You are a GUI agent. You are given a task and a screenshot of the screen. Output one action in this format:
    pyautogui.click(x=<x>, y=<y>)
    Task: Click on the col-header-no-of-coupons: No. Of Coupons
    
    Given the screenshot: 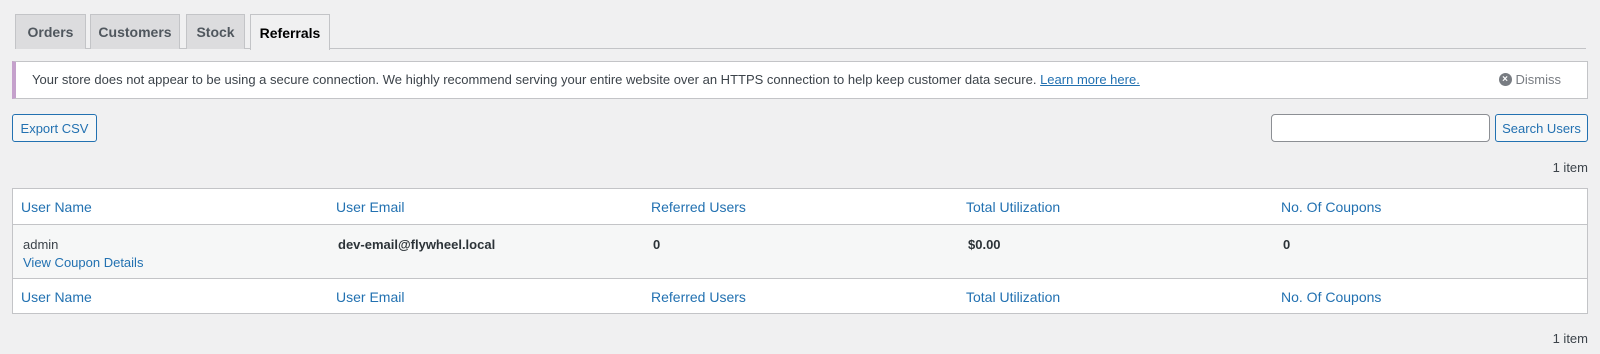 What is the action you would take?
    pyautogui.click(x=1331, y=207)
    